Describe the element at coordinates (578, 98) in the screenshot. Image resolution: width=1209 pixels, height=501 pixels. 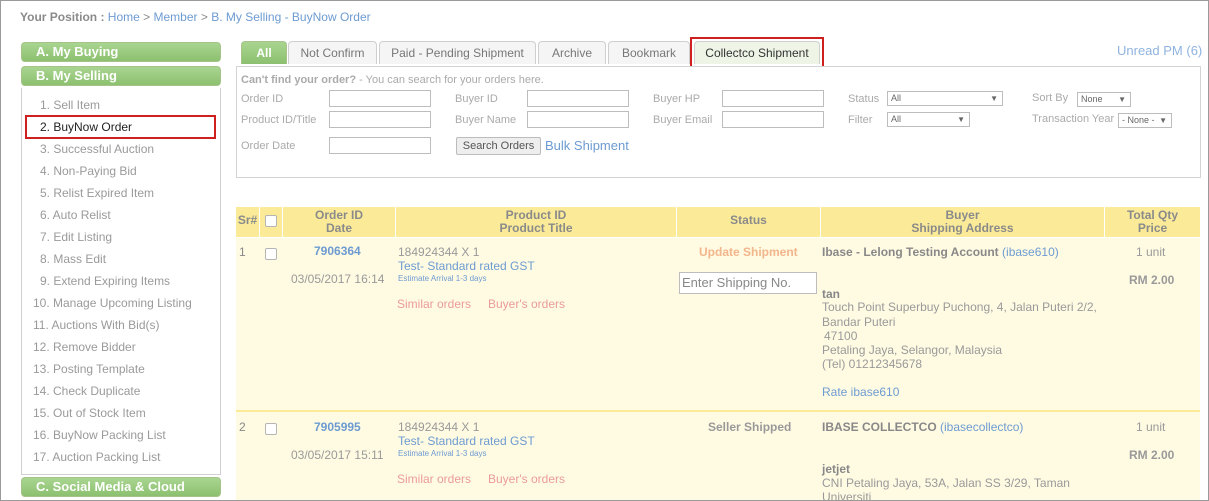
I see `buyer-id-input` at that location.